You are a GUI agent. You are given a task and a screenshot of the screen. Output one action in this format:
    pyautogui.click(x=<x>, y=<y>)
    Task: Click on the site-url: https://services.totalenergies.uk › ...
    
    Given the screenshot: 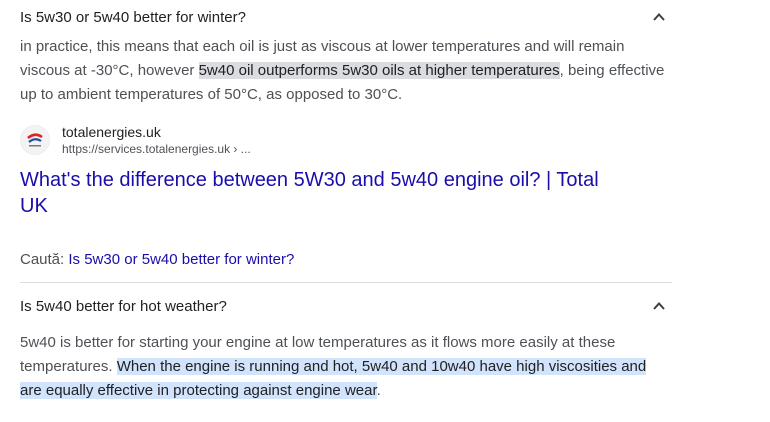 What is the action you would take?
    pyautogui.click(x=156, y=149)
    